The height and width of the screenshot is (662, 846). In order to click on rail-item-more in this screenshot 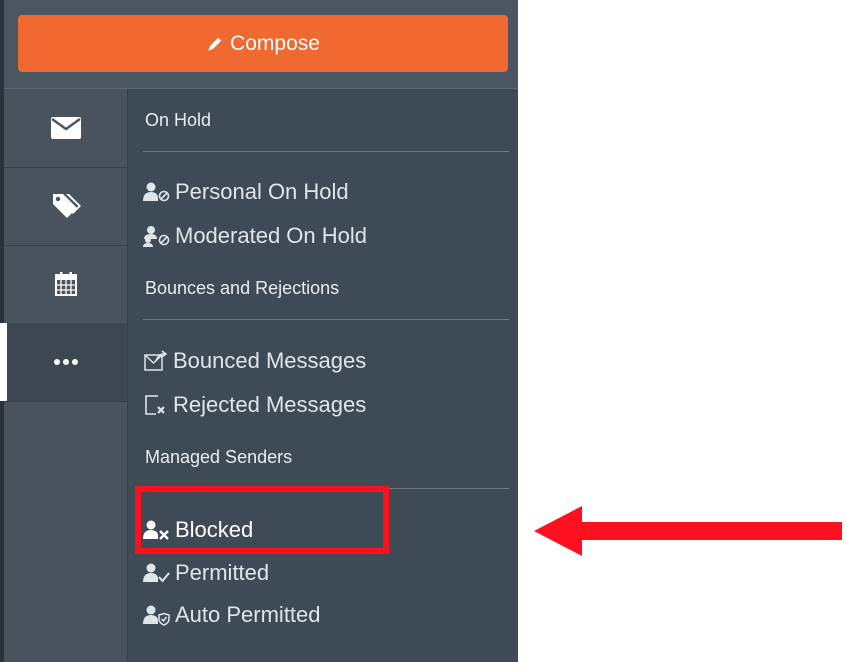, I will do `click(63, 362)`.